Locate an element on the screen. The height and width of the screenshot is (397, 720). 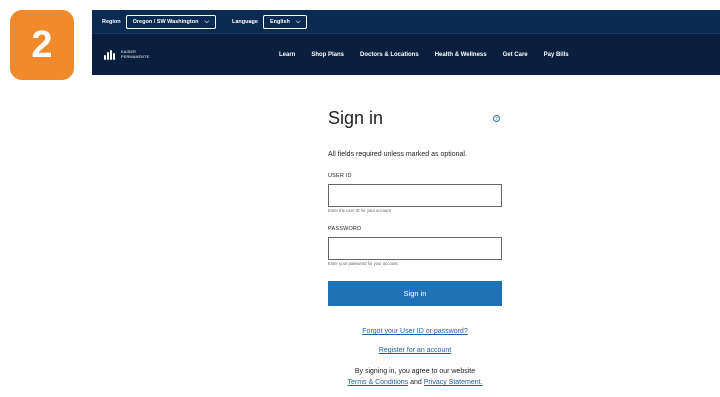
language-select: English ⌵ is located at coordinates (285, 21).